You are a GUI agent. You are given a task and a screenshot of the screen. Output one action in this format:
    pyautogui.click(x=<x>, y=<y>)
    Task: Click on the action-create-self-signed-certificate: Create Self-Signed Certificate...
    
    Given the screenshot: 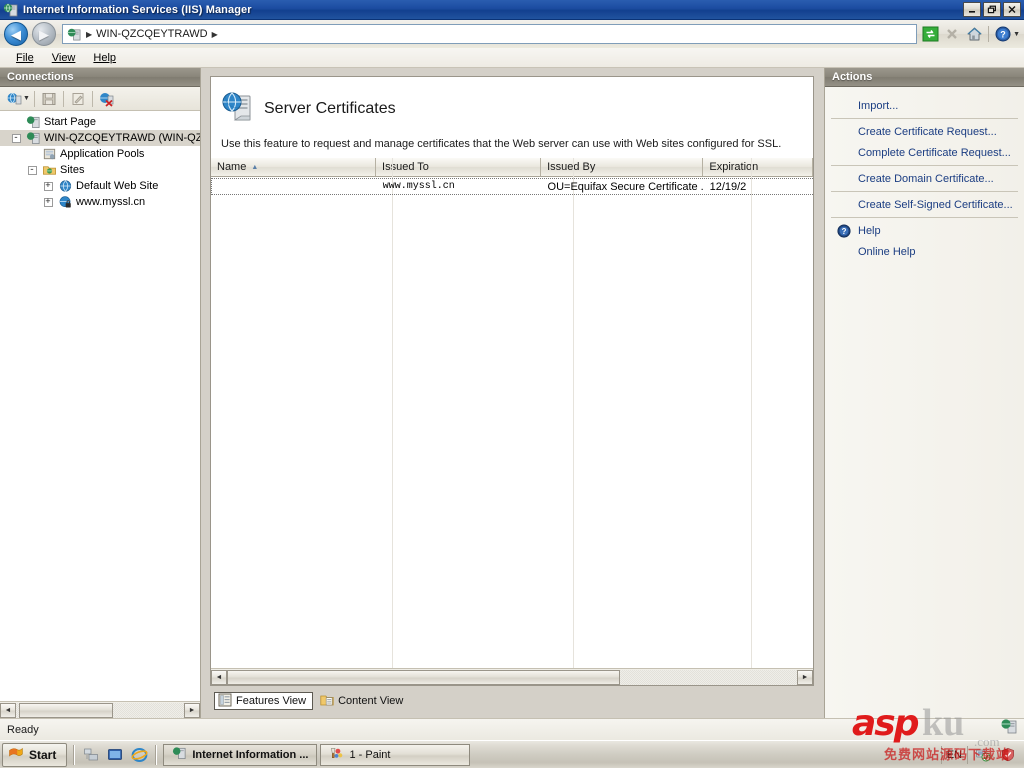 What is the action you would take?
    pyautogui.click(x=924, y=204)
    